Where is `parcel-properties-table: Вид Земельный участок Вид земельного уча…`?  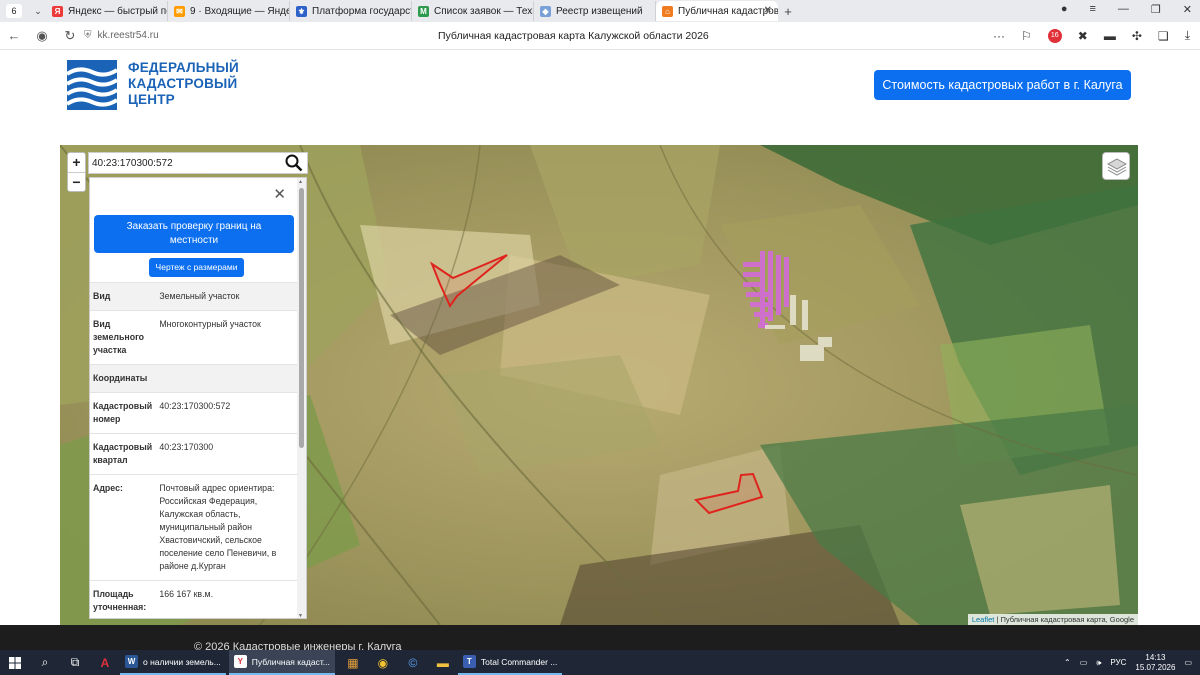
parcel-properties-table: Вид Земельный участок Вид земельного уча… is located at coordinates (194, 450).